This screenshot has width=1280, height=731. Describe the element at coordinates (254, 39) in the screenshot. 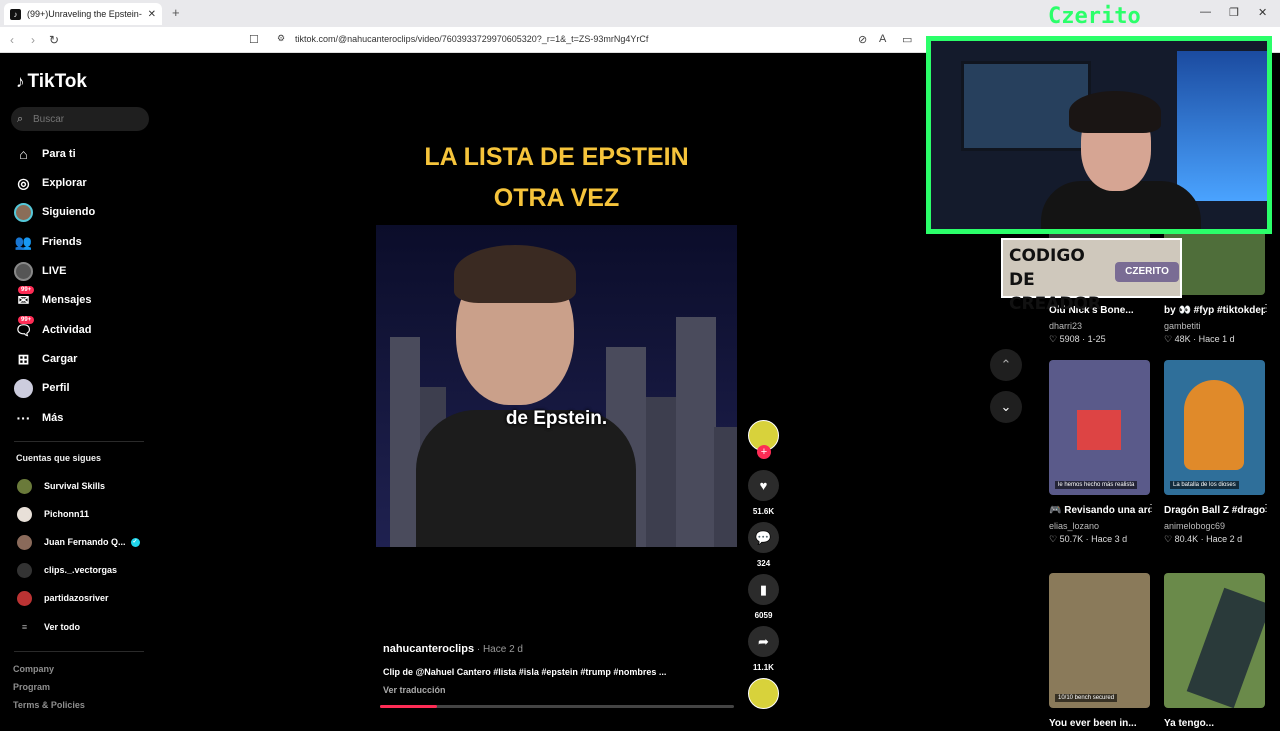

I see `bookmark-icon: ☐` at that location.